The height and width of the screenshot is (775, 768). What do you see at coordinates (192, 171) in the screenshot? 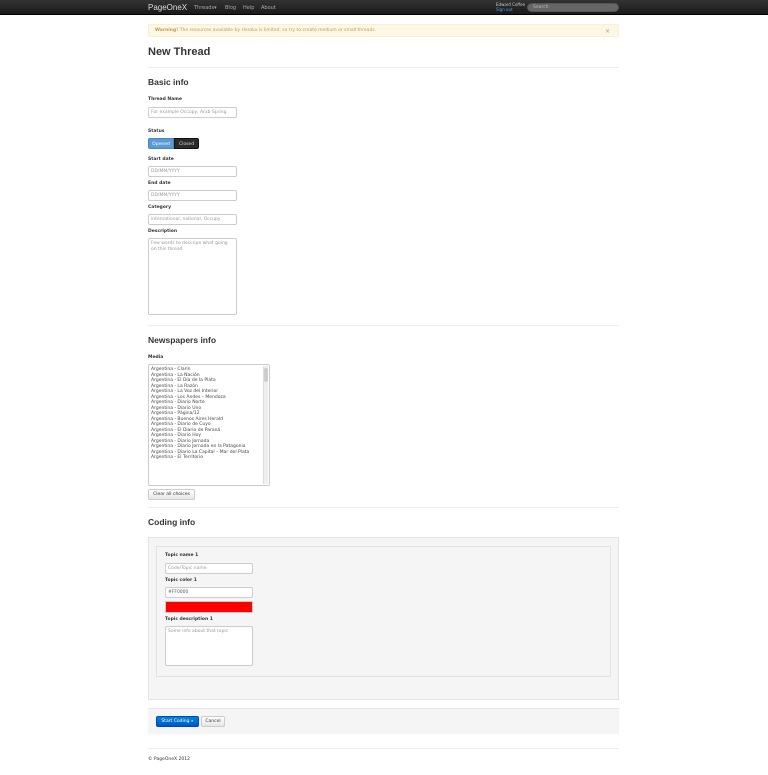
I see `start-date-input: DD/MM/YYYY` at bounding box center [192, 171].